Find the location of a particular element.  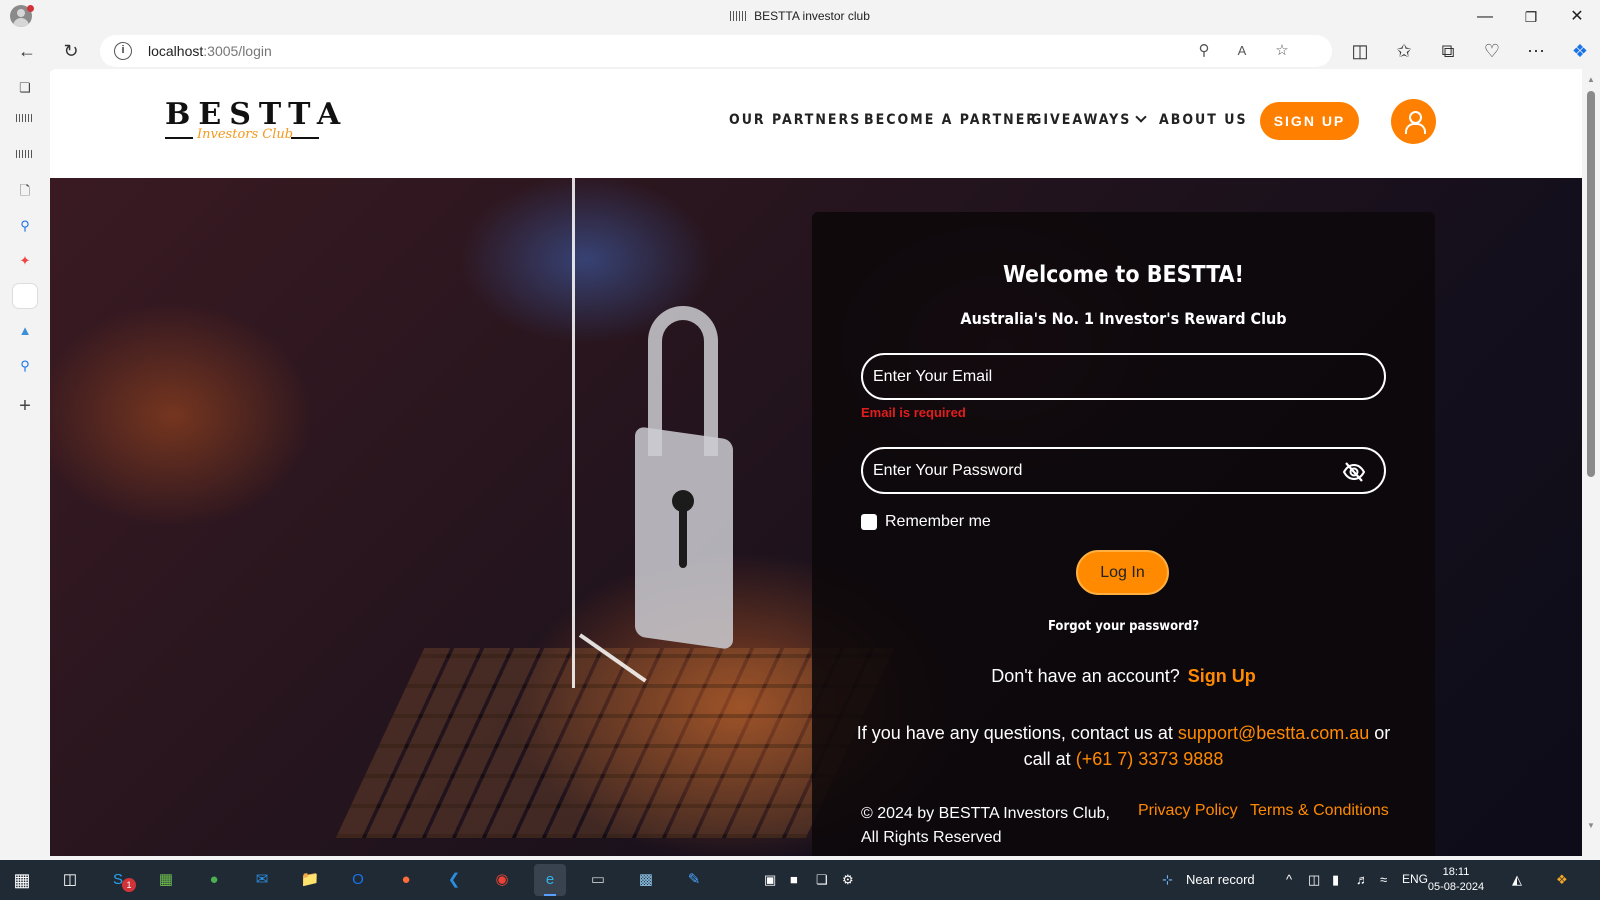

password-placeholder: Enter Your Password is located at coordinates (948, 470).